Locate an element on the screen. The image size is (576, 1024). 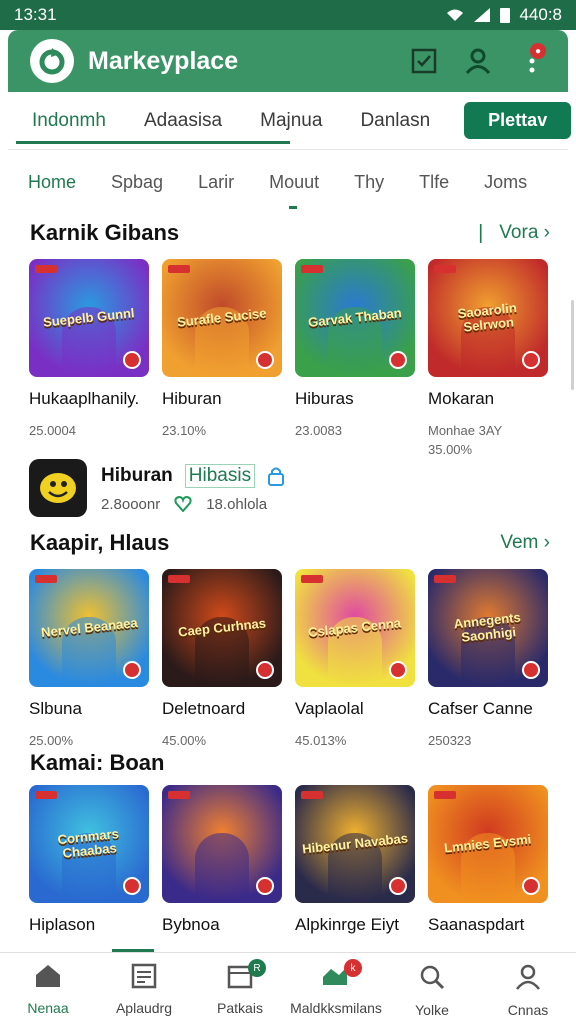
game-card: Cornmars Chaabas Hiplason 13.00% is located at coordinates (89, 874).